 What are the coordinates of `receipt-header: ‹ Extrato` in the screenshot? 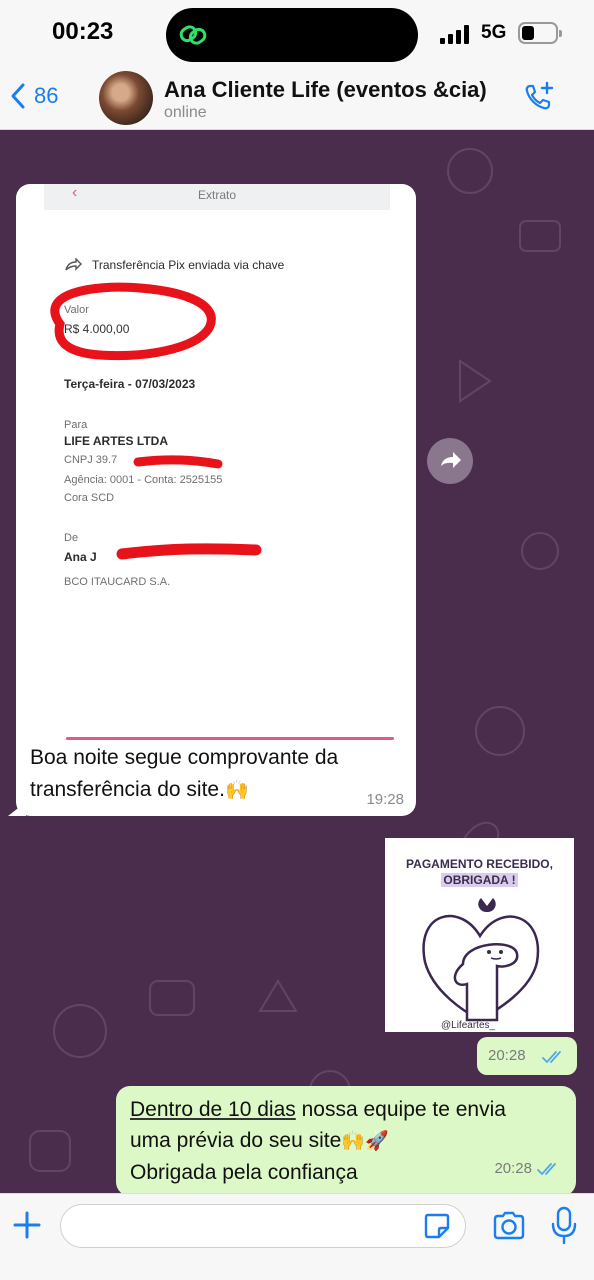 It's located at (217, 197).